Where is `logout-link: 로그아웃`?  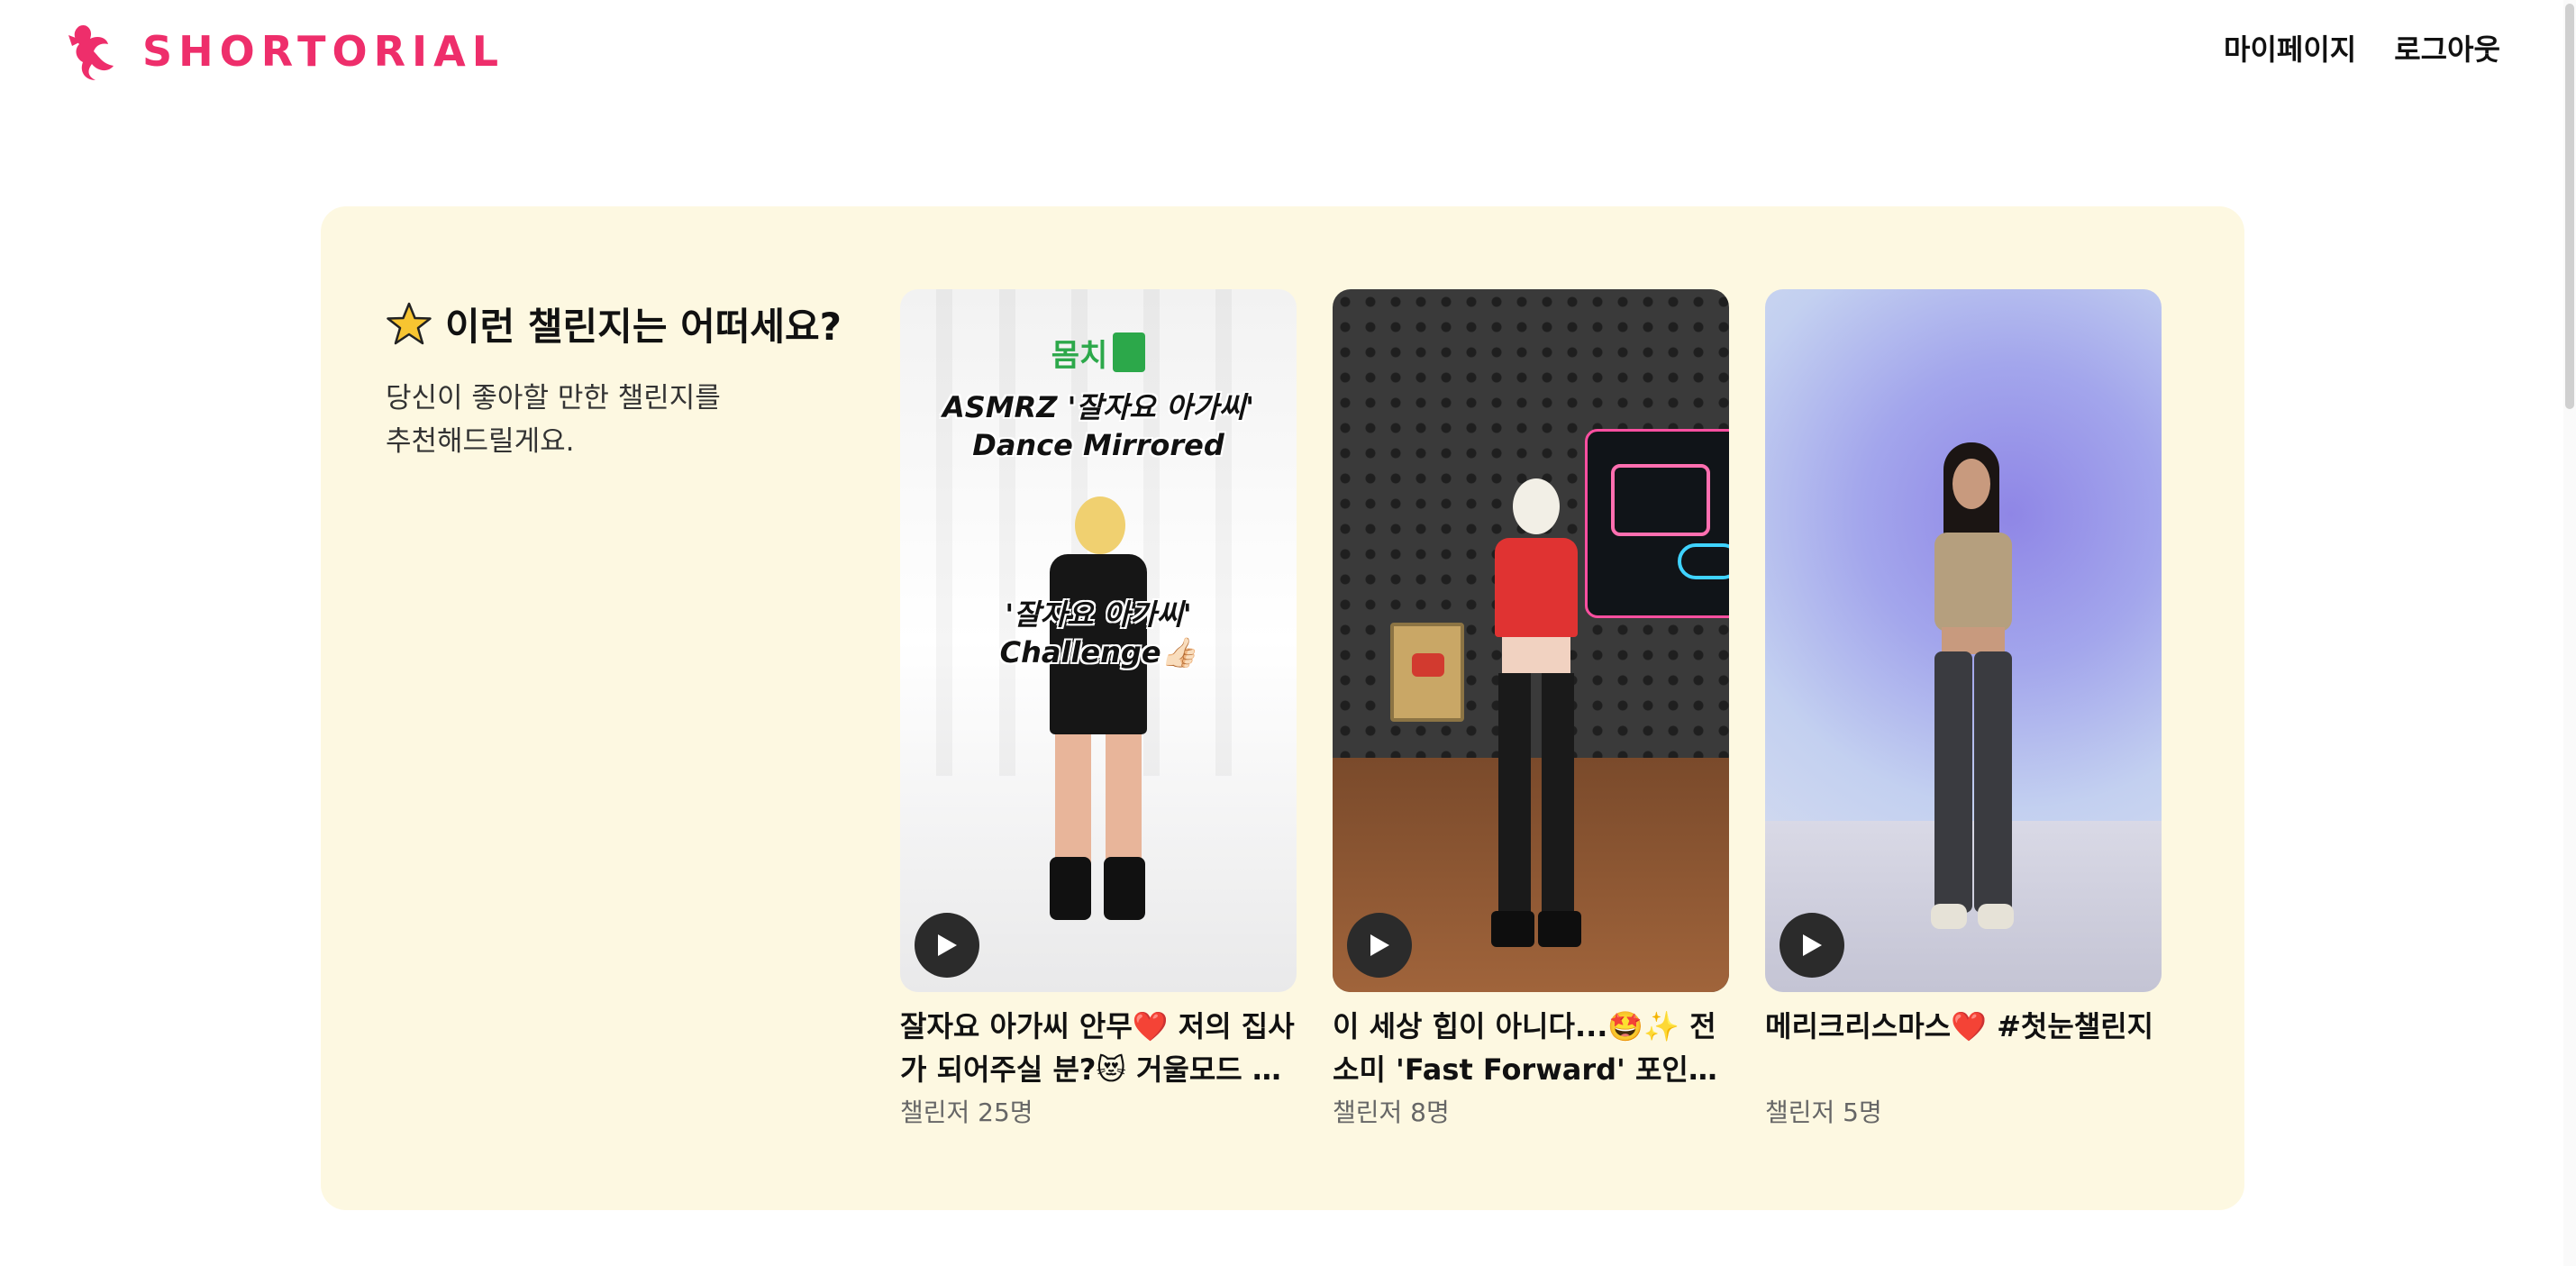
logout-link: 로그아웃 is located at coordinates (2447, 47).